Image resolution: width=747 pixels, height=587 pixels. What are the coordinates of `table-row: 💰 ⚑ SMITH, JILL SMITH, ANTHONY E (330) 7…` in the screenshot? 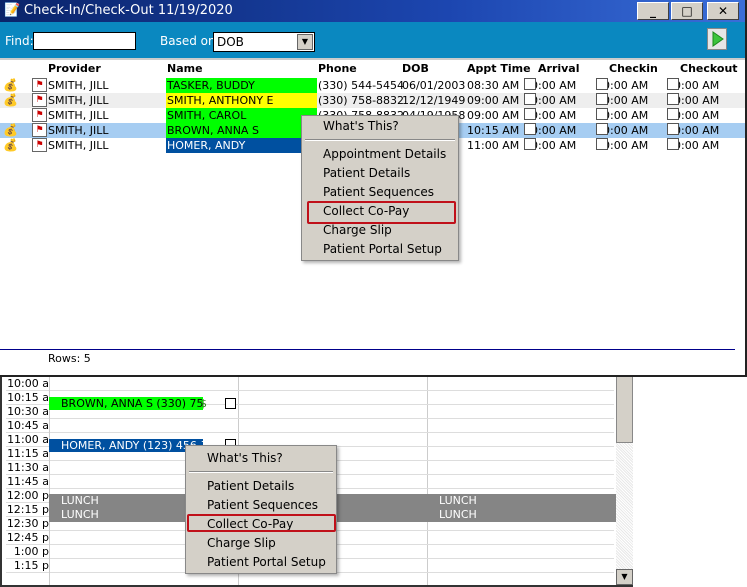 It's located at (372, 100).